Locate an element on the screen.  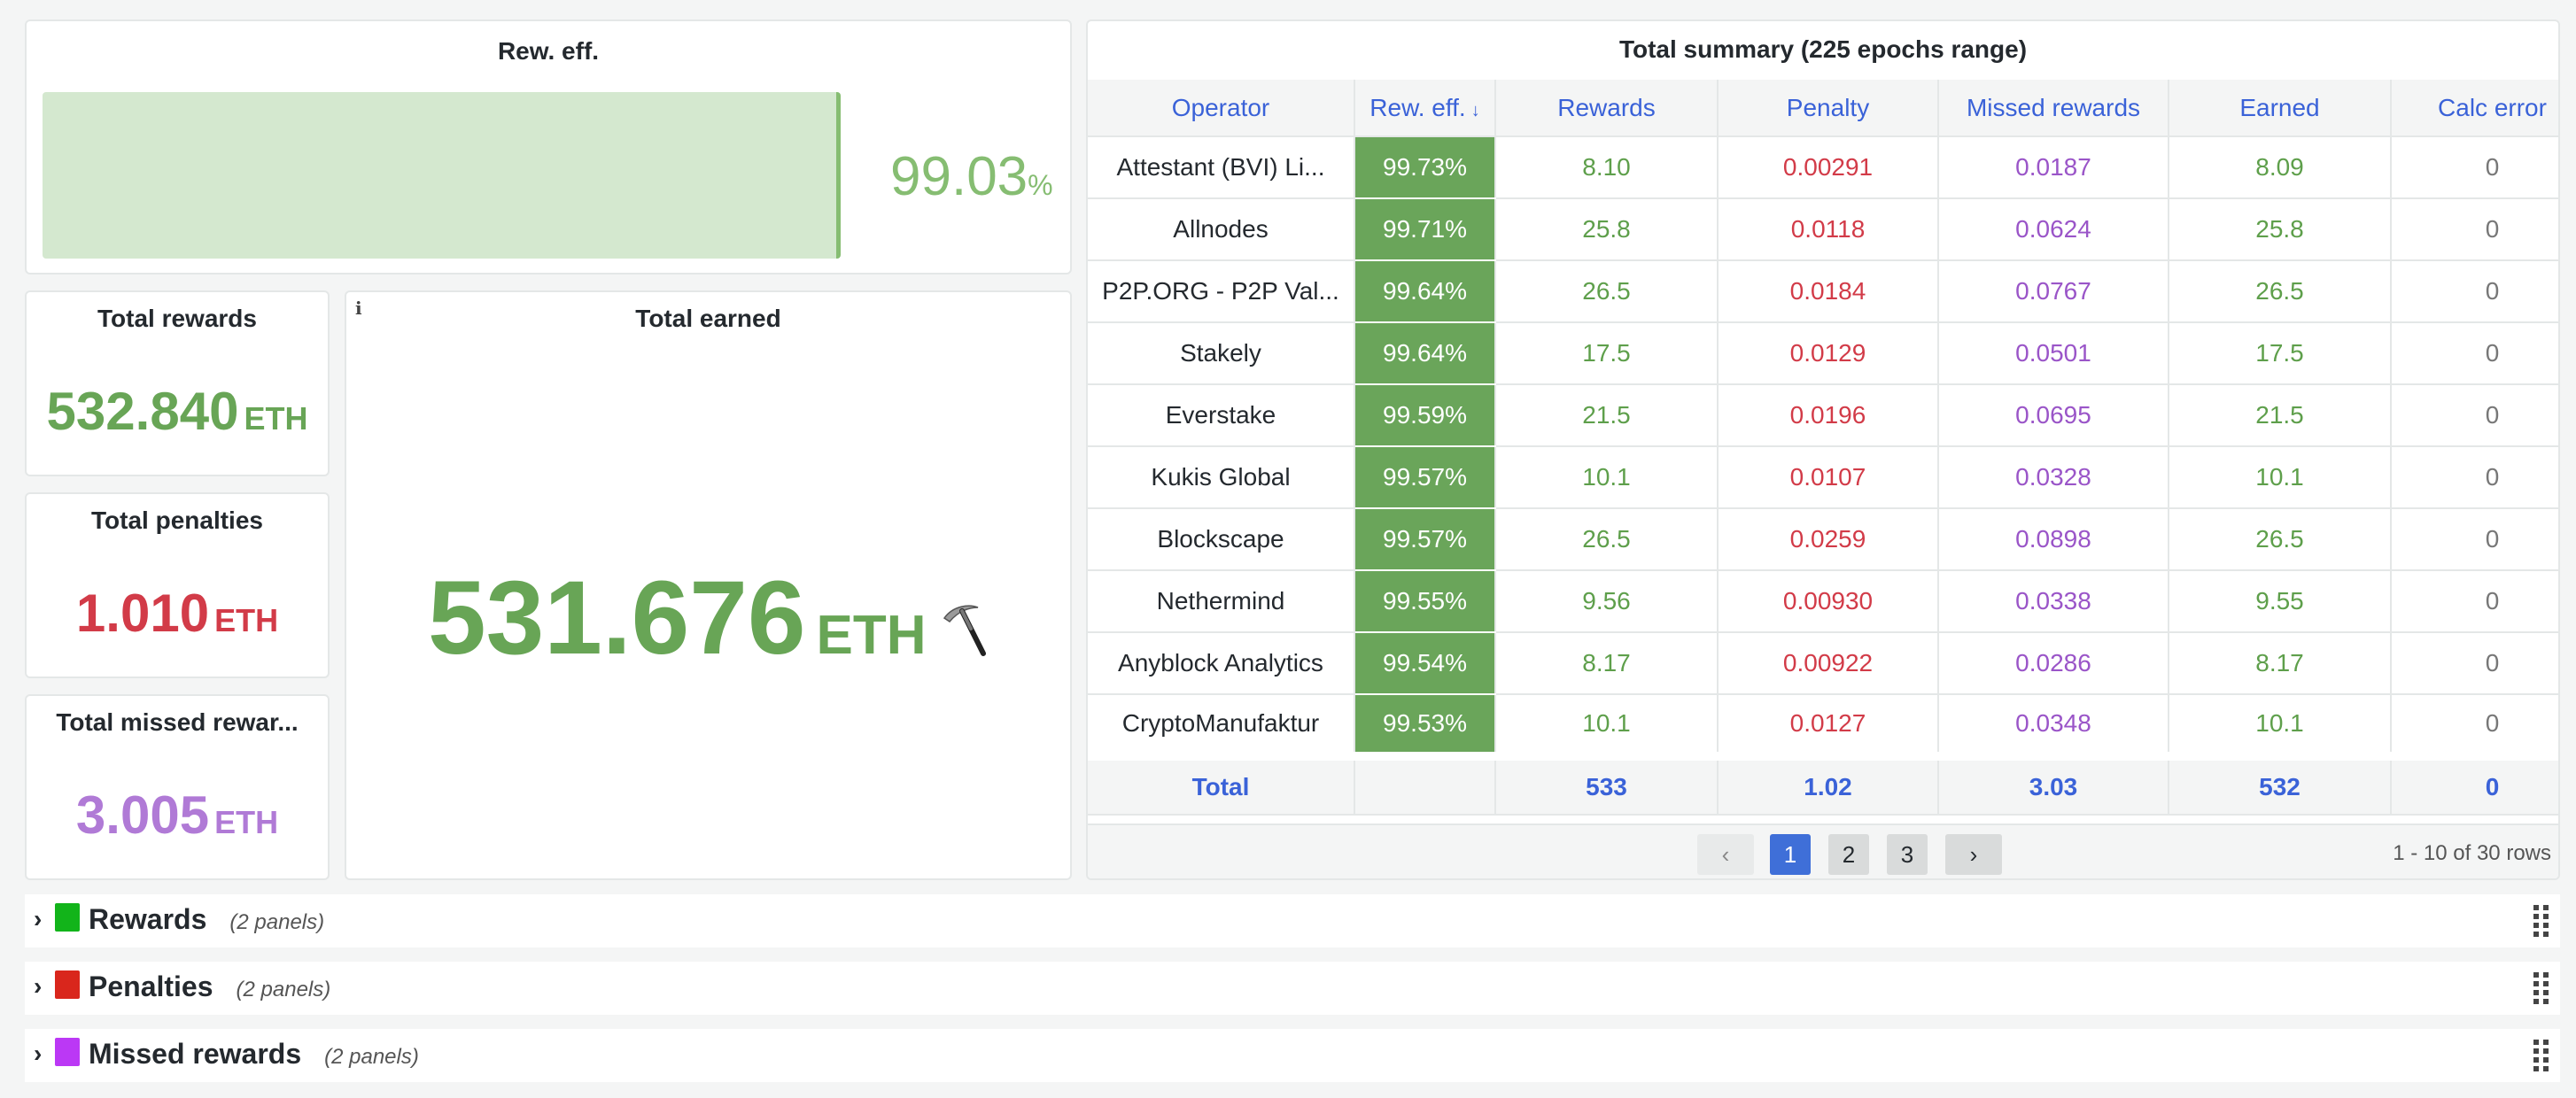
green-square-icon is located at coordinates (67, 917).